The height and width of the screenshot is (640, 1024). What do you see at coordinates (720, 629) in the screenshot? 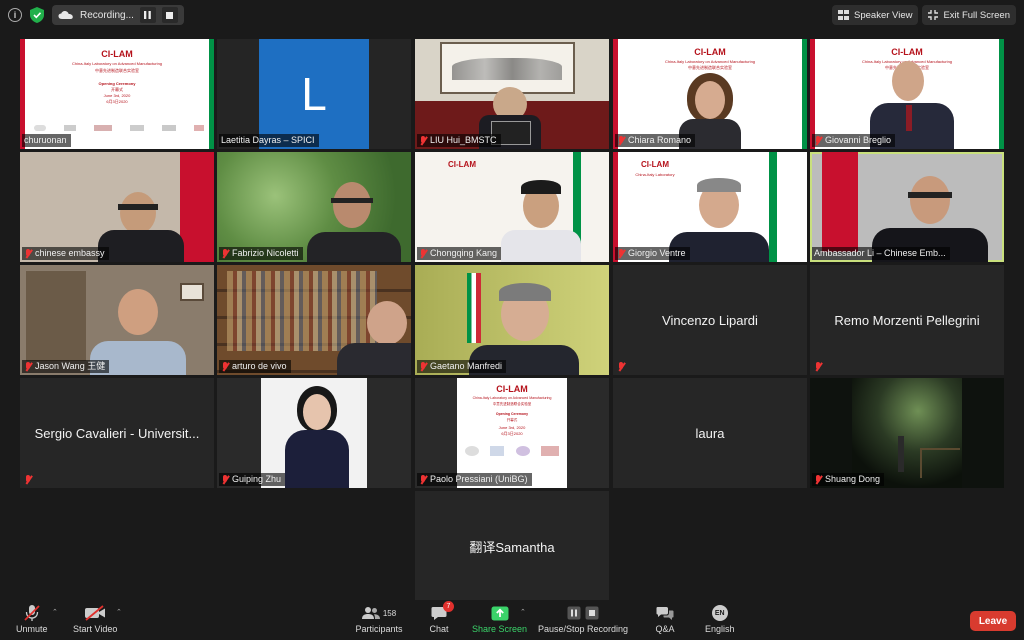
I see `english-label: English` at bounding box center [720, 629].